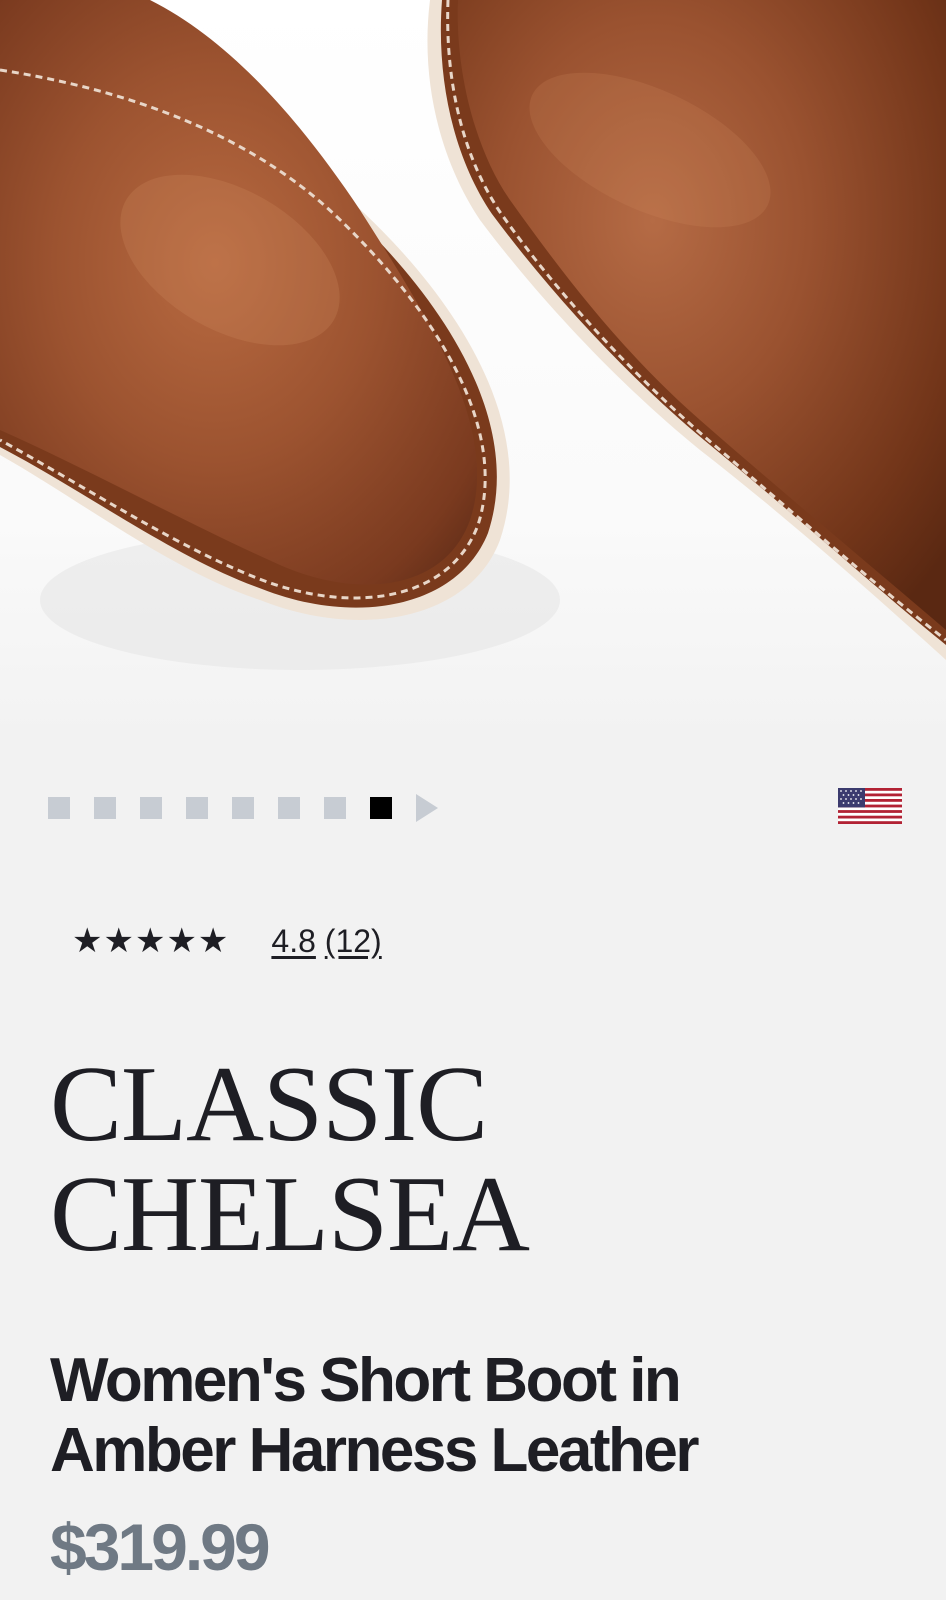 The image size is (946, 1600). I want to click on product-title: CLASSIC CHELSEA, so click(480, 1160).